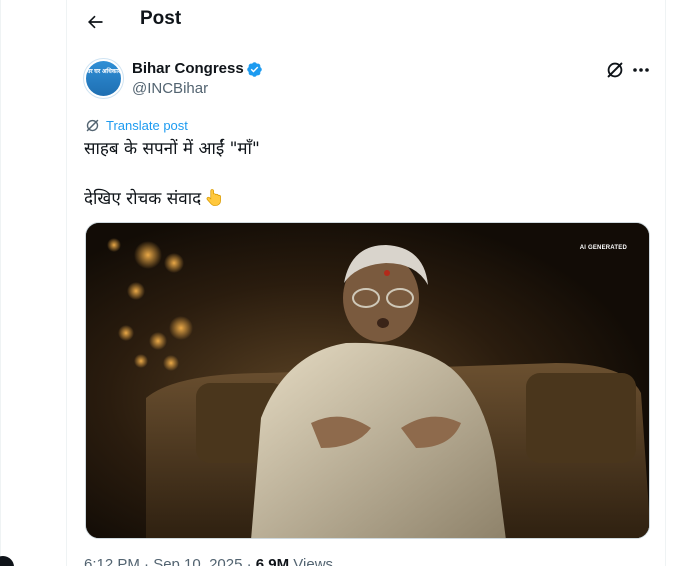  Describe the element at coordinates (214, 197) in the screenshot. I see `pointing-down-emoji-icon` at that location.